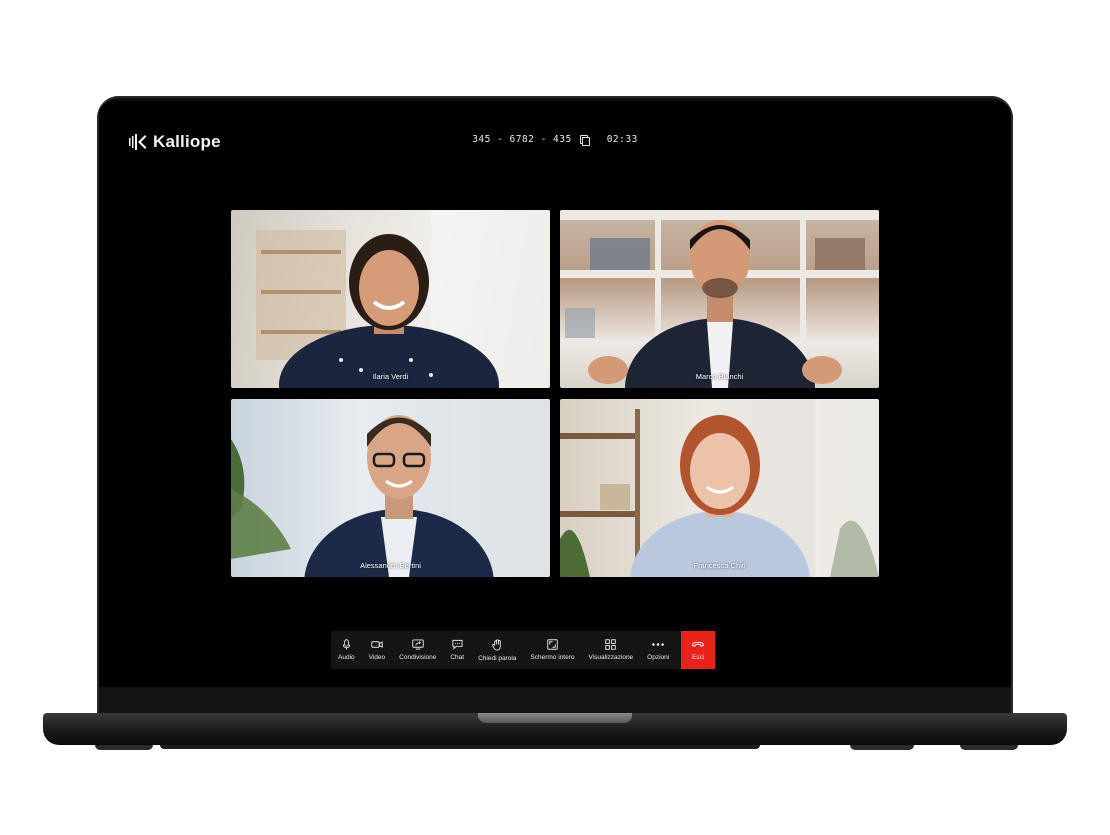 Image resolution: width=1110 pixels, height=835 pixels. Describe the element at coordinates (552, 644) in the screenshot. I see `fullscreen-icon` at that location.